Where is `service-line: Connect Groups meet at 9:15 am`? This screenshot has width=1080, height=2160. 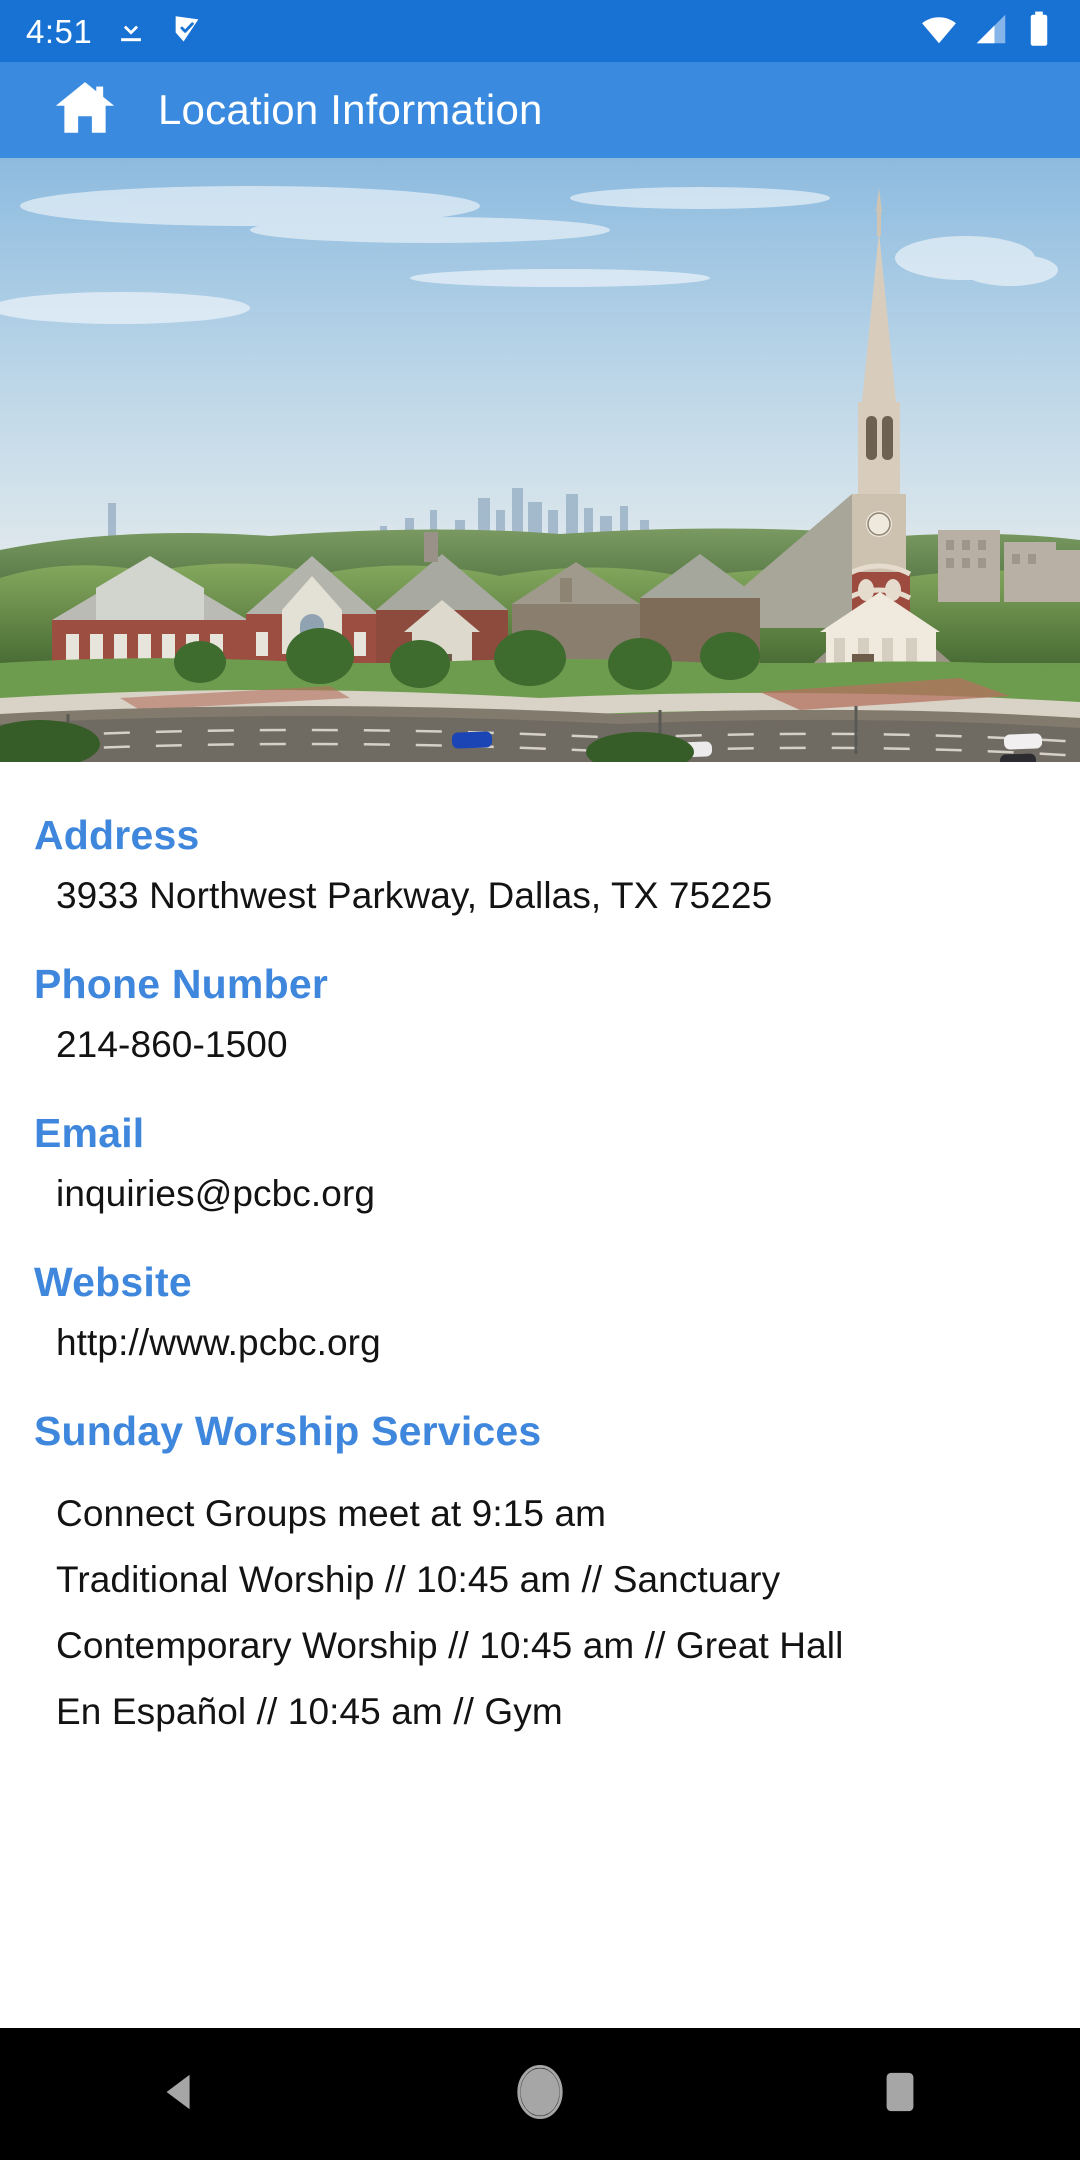
service-line: Connect Groups meet at 9:15 am is located at coordinates (331, 1513).